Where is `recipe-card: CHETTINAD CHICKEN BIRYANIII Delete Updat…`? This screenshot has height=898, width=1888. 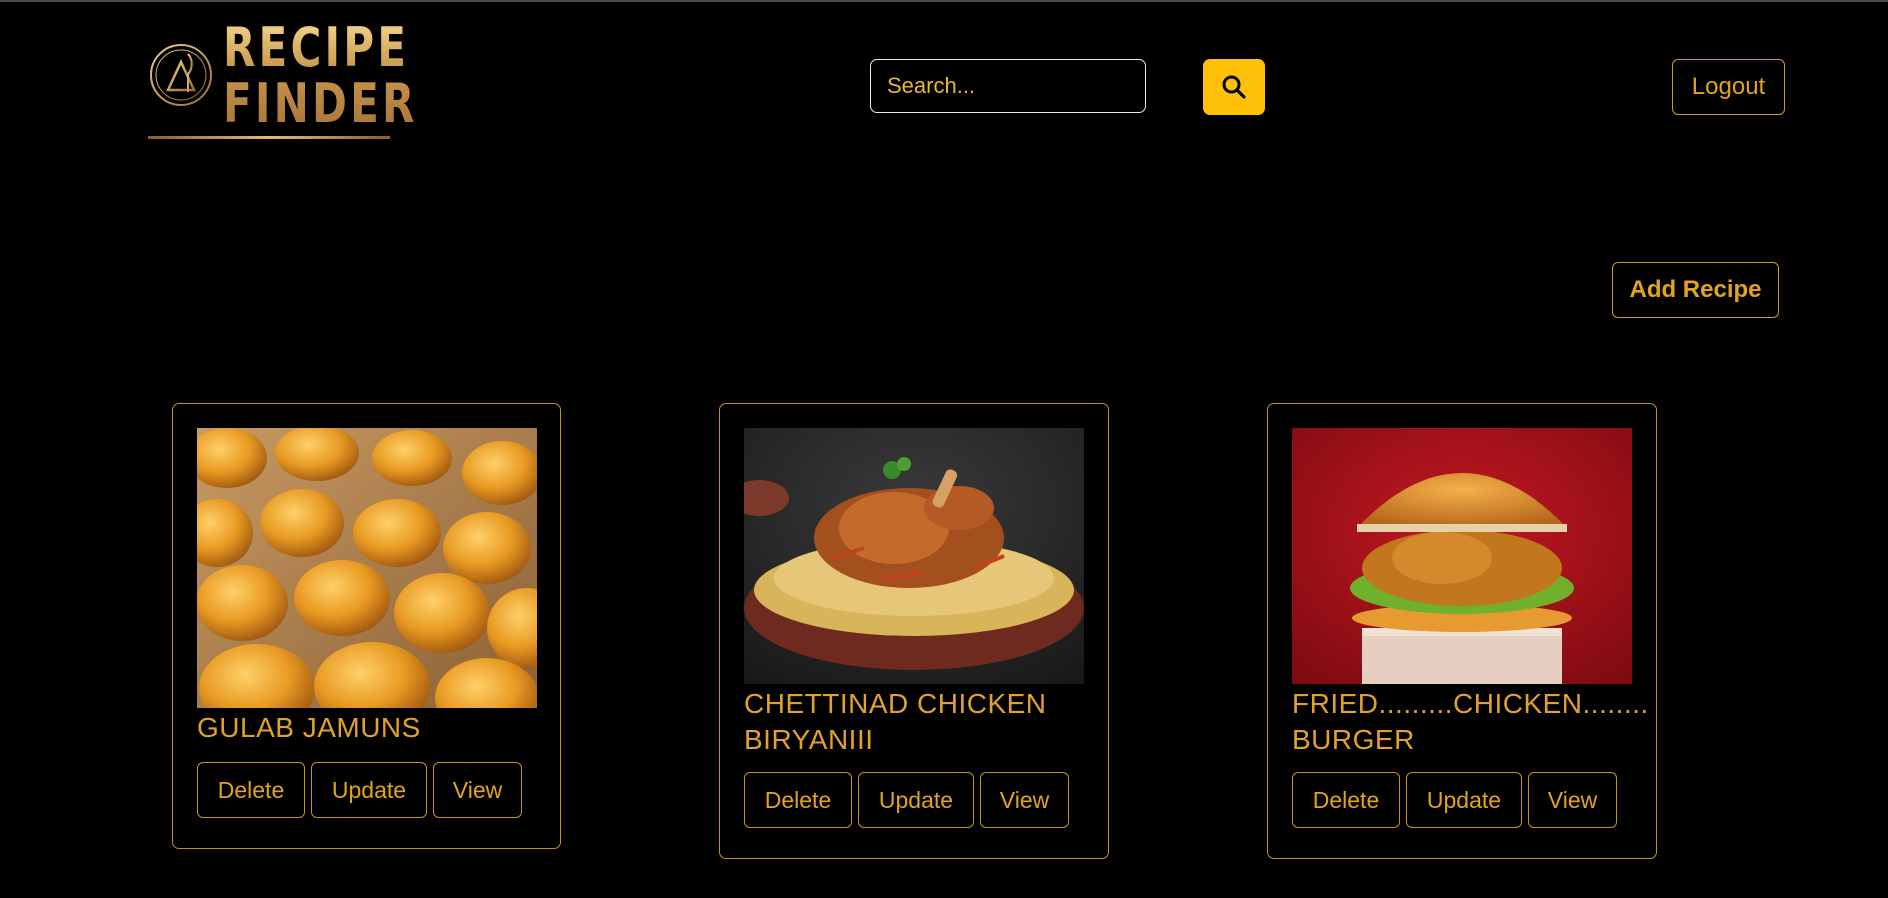 recipe-card: CHETTINAD CHICKEN BIRYANIII Delete Updat… is located at coordinates (914, 631).